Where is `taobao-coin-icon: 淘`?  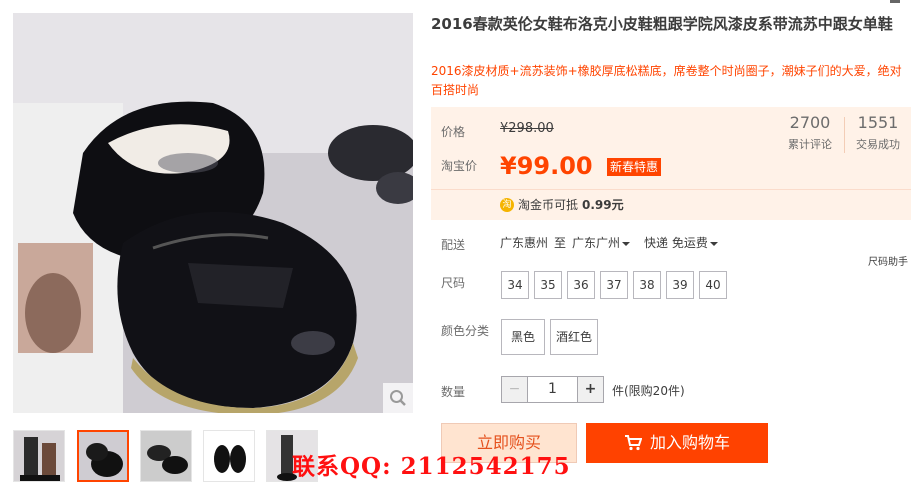 taobao-coin-icon: 淘 is located at coordinates (507, 204).